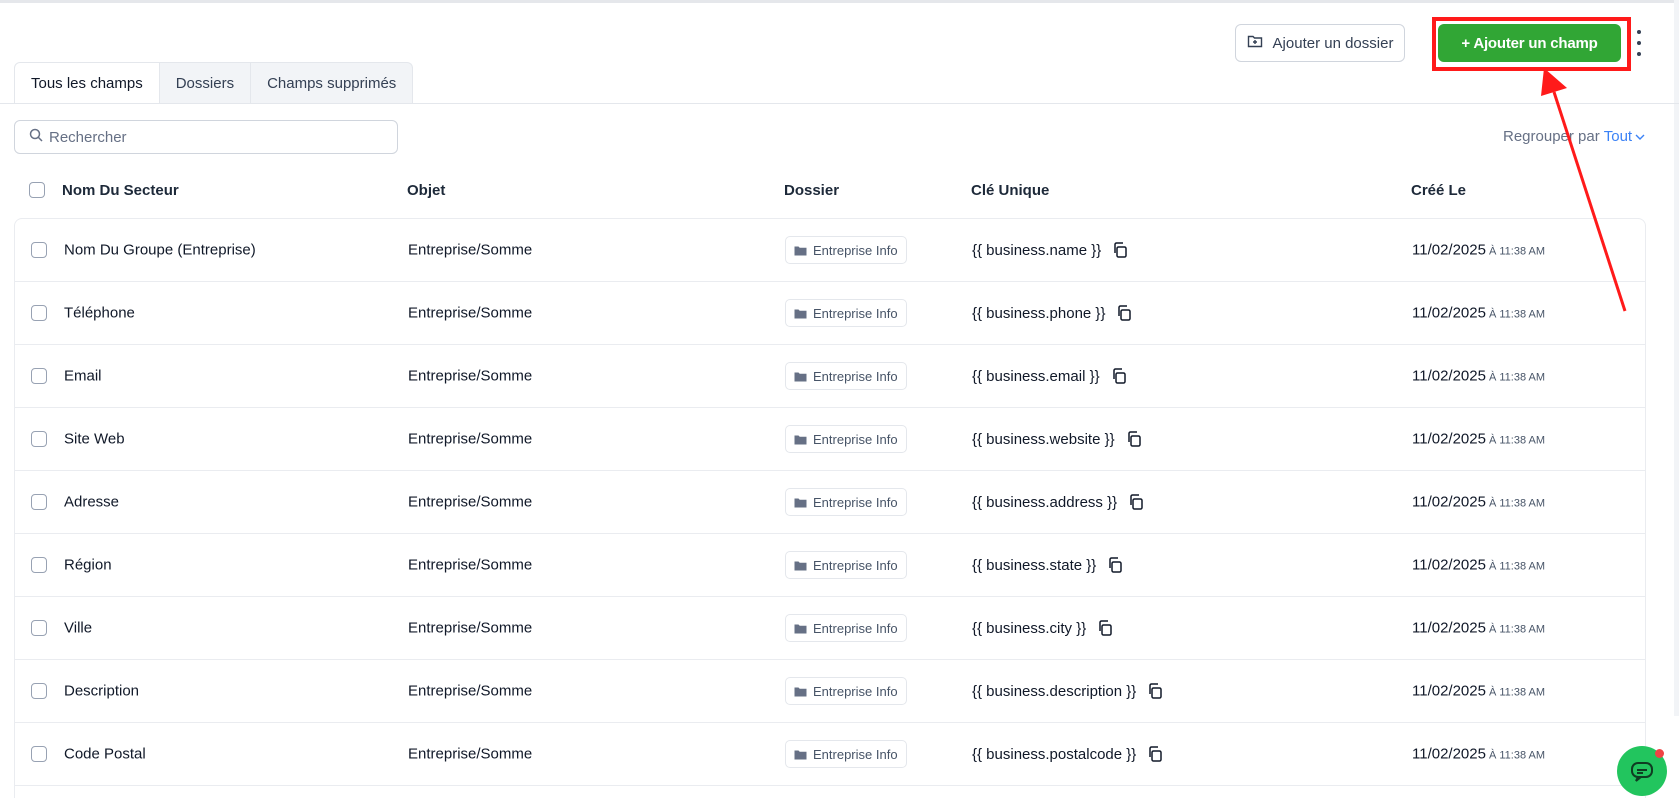 The image size is (1679, 798). I want to click on top-border, so click(839, 1).